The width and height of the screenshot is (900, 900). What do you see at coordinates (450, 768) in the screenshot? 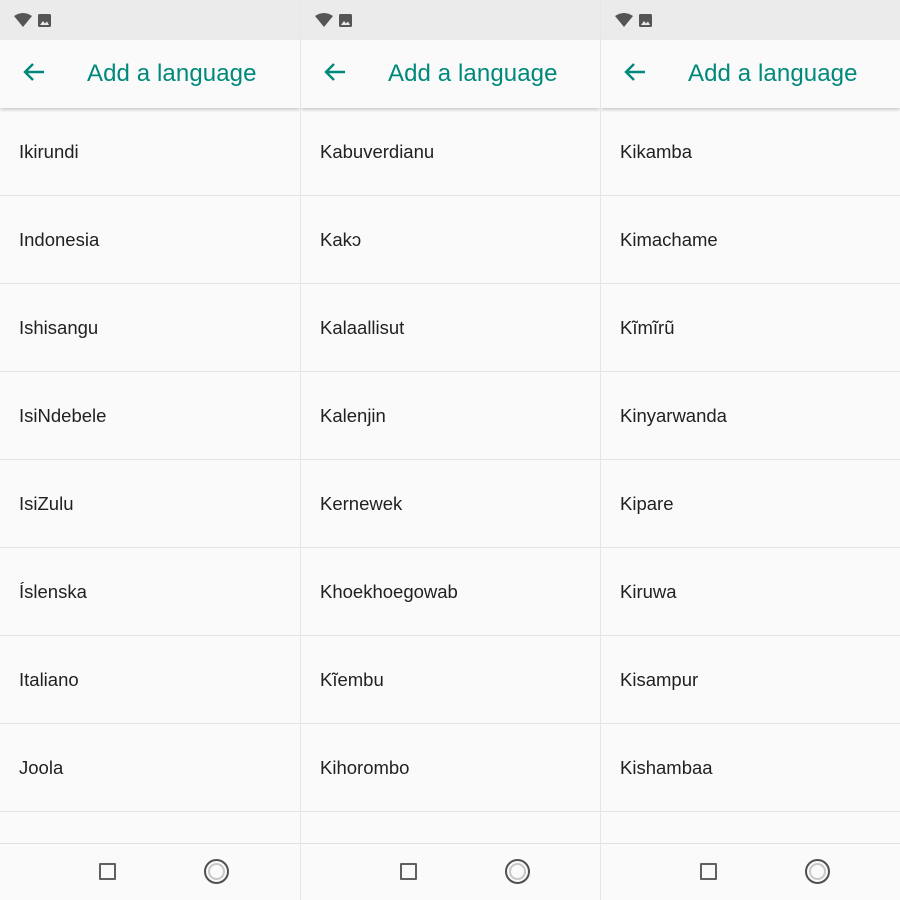
I see `list-item: Kihorombo` at bounding box center [450, 768].